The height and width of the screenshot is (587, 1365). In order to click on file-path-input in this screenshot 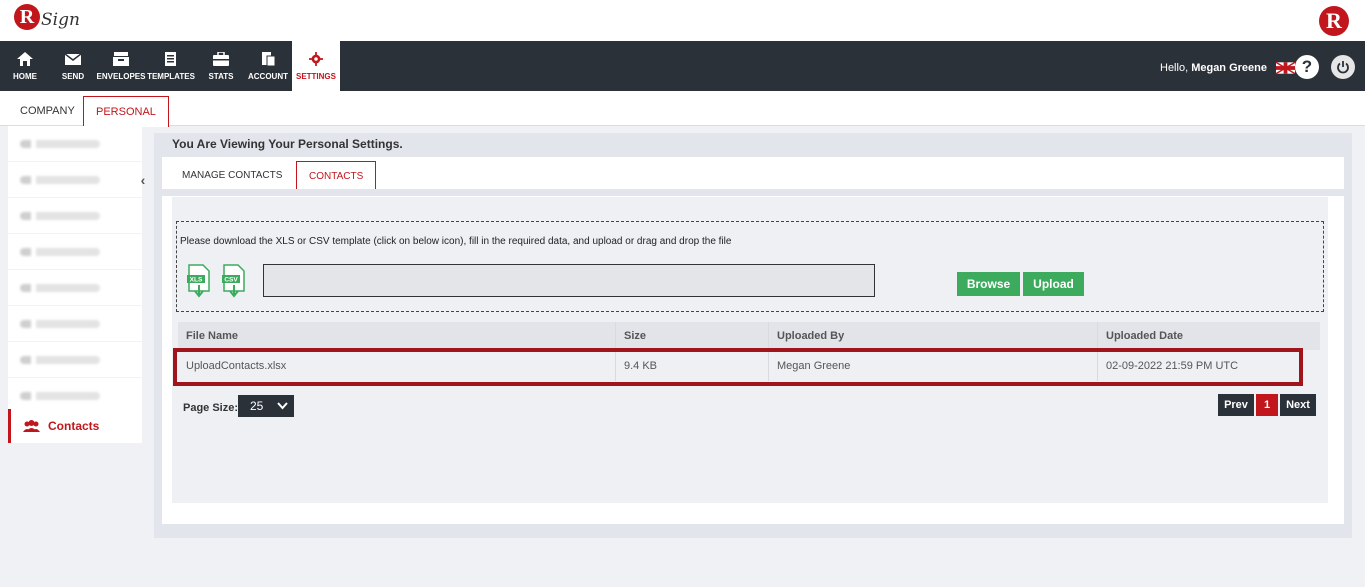, I will do `click(569, 280)`.